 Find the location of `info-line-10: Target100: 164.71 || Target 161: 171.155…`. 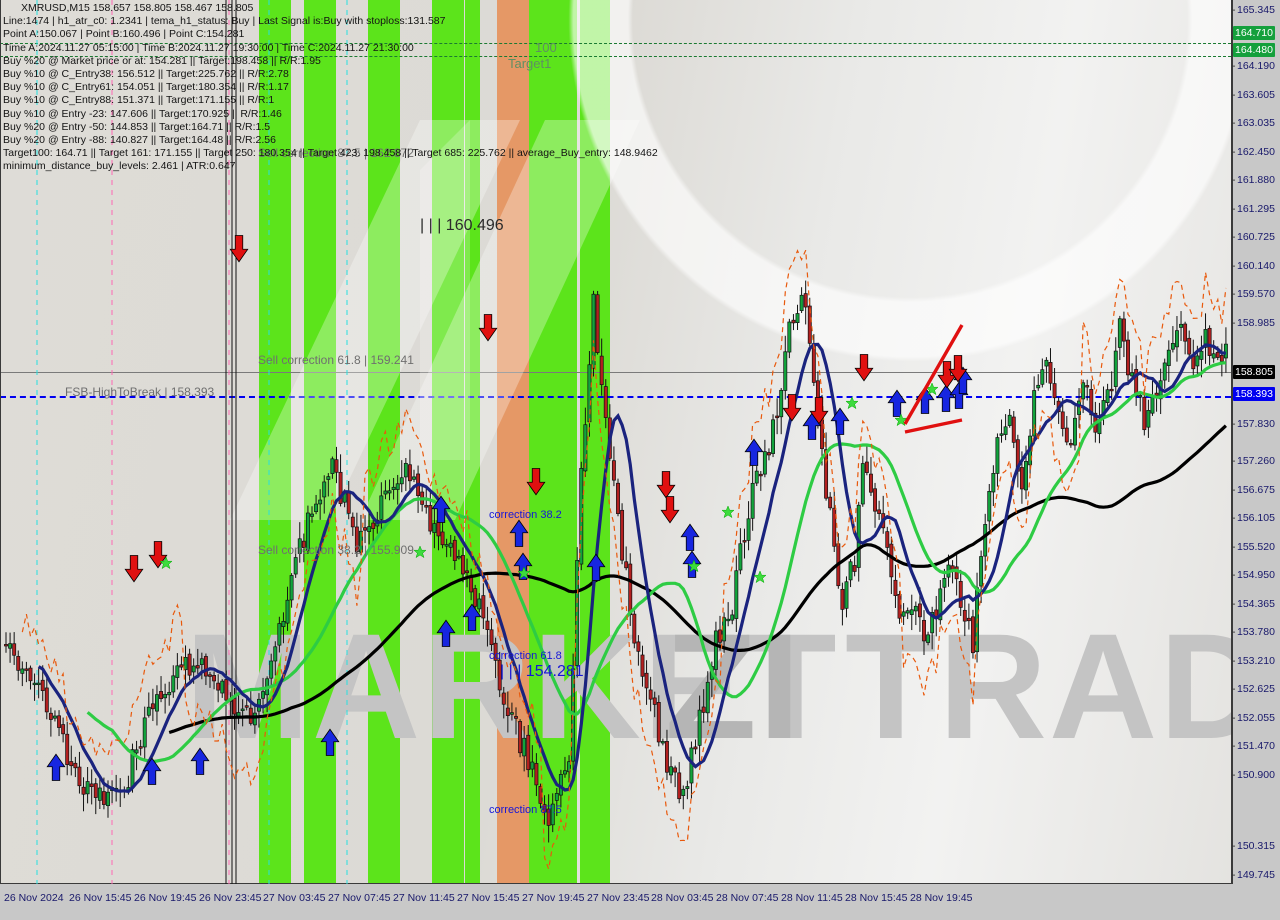

info-line-10: Target100: 164.71 || Target 161: 171.155… is located at coordinates (330, 153).